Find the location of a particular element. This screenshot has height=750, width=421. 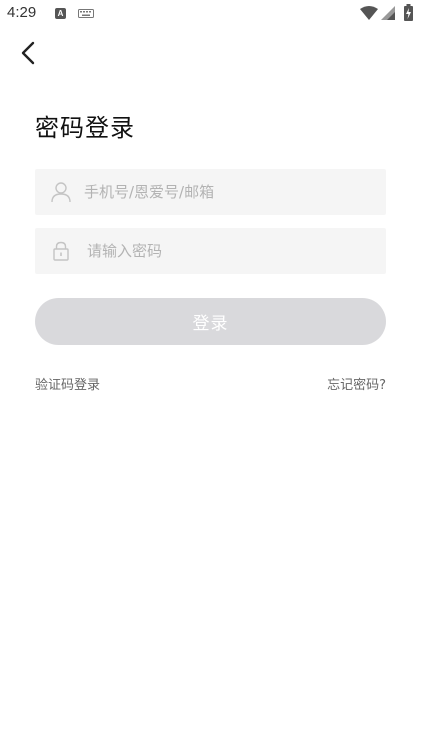

wifi-icon is located at coordinates (369, 13).